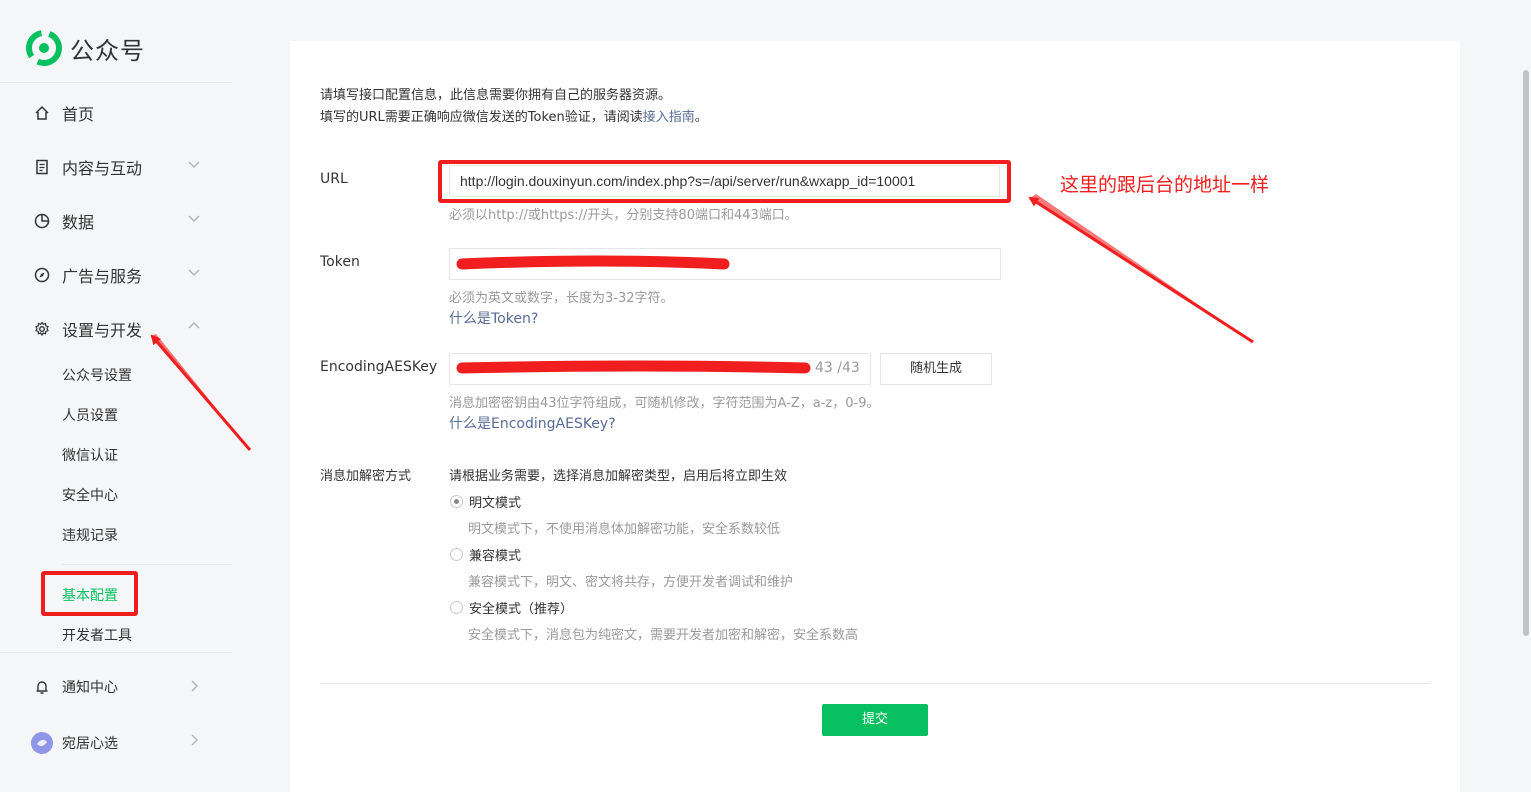 This screenshot has height=792, width=1531. Describe the element at coordinates (44, 48) in the screenshot. I see `wechat-official-logo-icon` at that location.